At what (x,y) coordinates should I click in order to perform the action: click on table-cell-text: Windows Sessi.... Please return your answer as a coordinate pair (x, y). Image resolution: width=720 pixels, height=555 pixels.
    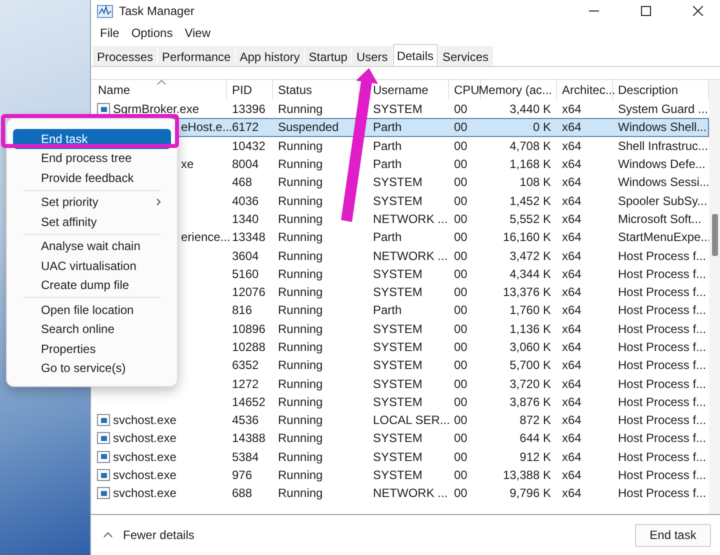
    Looking at the image, I should click on (663, 182).